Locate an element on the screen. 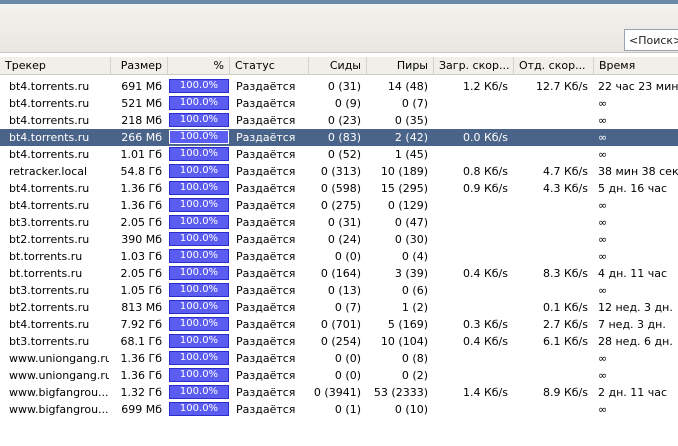 This screenshot has width=678, height=446. peers-cell: 15 (295) is located at coordinates (404, 188).